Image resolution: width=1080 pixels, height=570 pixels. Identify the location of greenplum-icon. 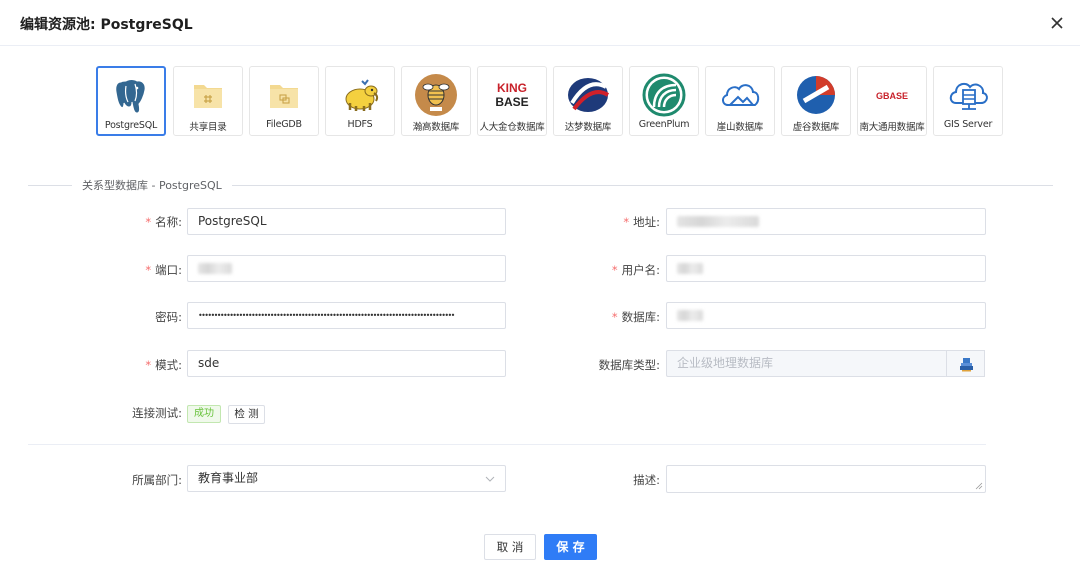
(664, 95).